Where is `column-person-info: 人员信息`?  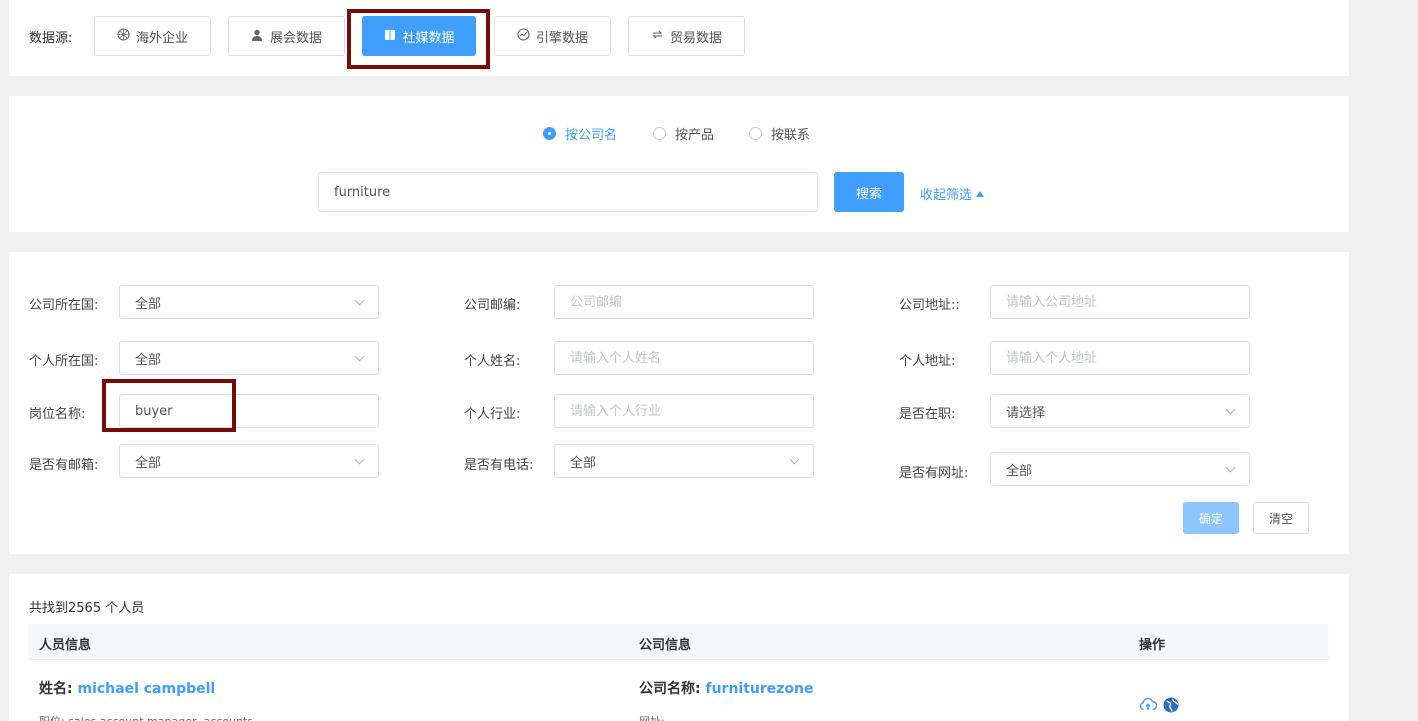
column-person-info: 人员信息 is located at coordinates (65, 645).